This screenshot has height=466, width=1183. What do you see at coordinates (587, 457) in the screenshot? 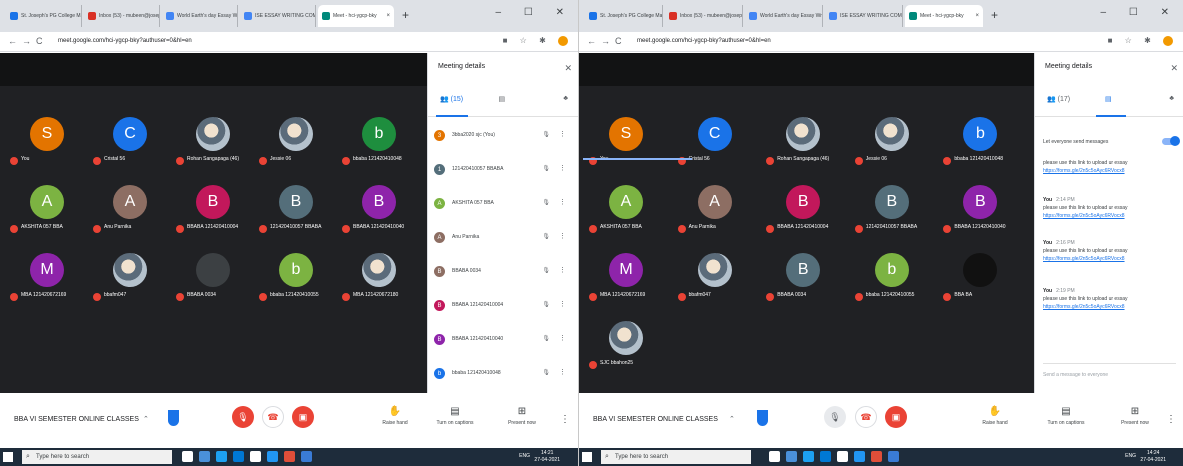
I see `windows-start-icon` at bounding box center [587, 457].